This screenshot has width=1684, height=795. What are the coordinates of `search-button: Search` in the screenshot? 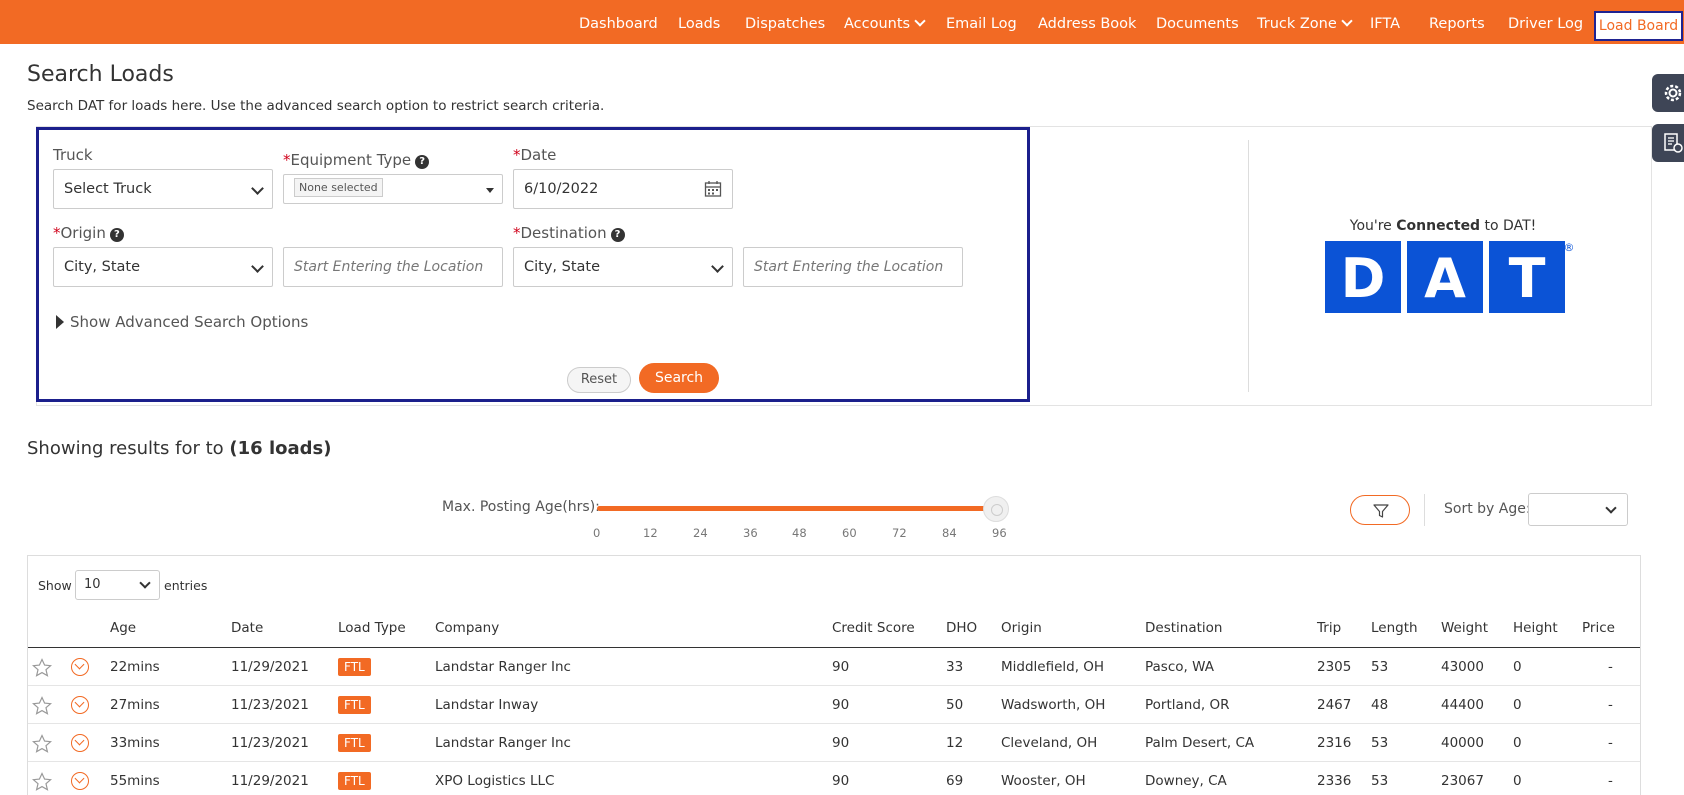 It's located at (679, 378).